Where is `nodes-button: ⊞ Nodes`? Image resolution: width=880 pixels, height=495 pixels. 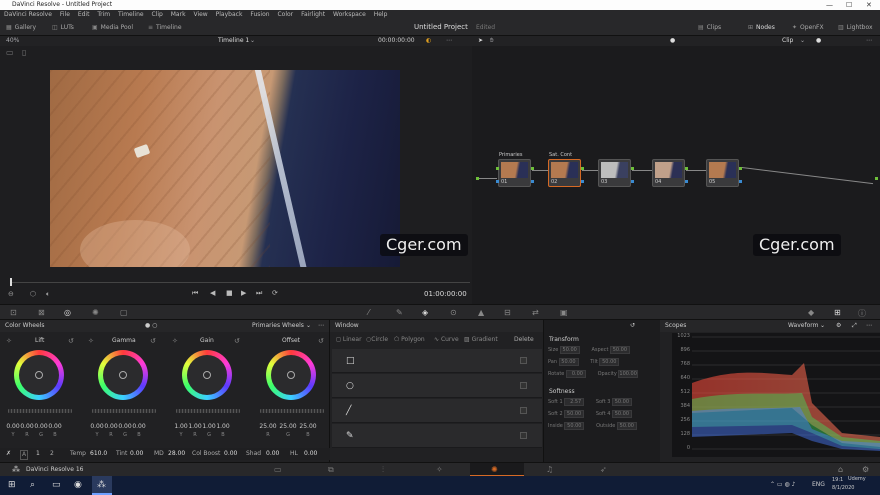
nodes-button: ⊞ Nodes is located at coordinates (761, 28).